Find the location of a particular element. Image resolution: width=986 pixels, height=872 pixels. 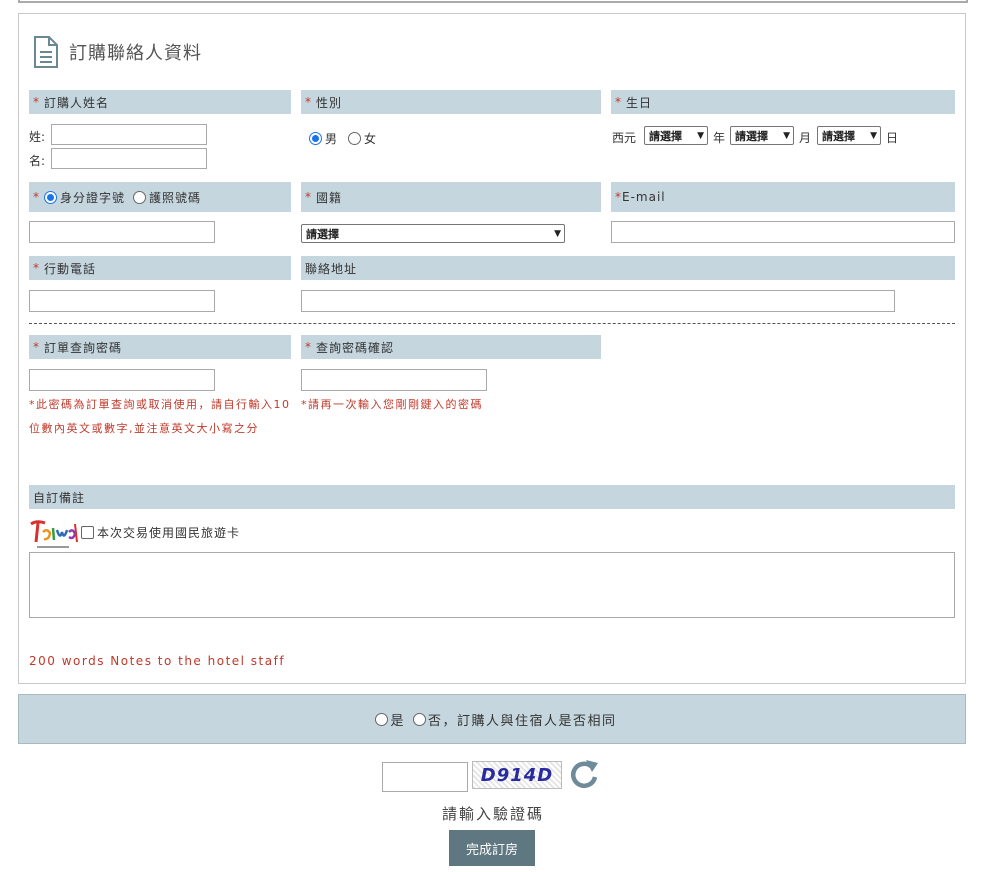

captcha-input is located at coordinates (425, 777).